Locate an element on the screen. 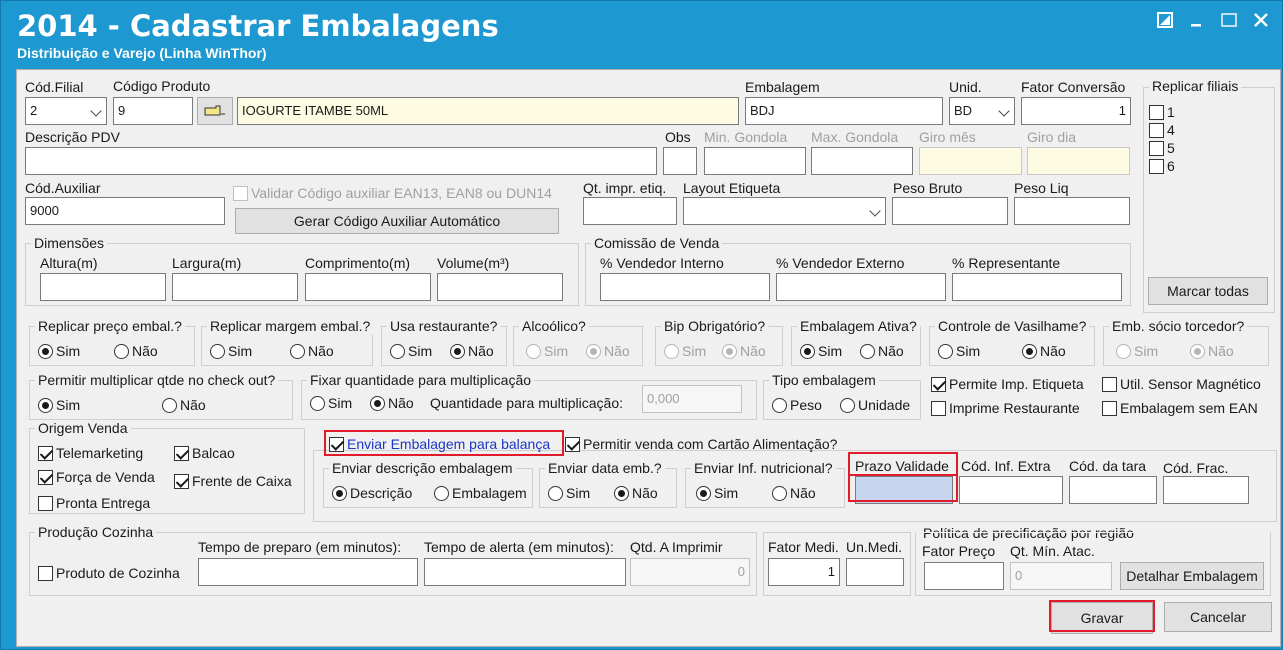 This screenshot has width=1283, height=650. fator-medi-input: 1 is located at coordinates (804, 572).